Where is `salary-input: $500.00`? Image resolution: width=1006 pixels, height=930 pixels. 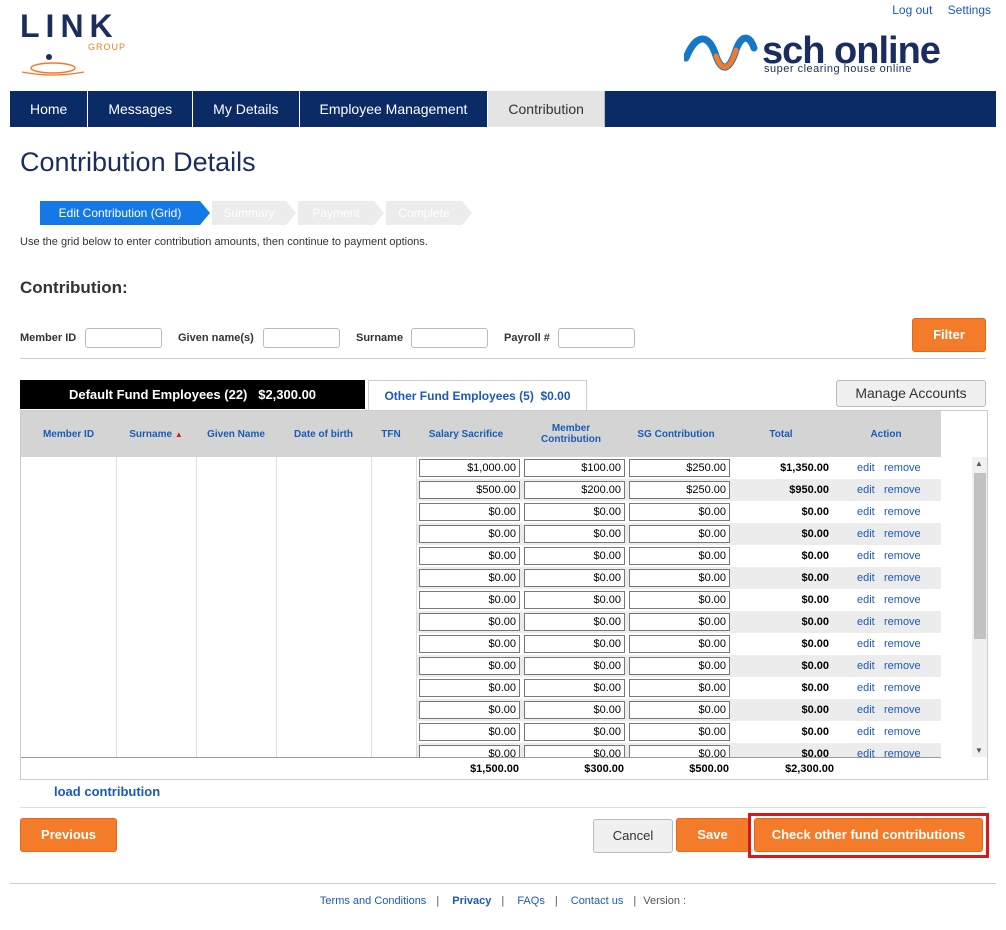 salary-input: $500.00 is located at coordinates (469, 490).